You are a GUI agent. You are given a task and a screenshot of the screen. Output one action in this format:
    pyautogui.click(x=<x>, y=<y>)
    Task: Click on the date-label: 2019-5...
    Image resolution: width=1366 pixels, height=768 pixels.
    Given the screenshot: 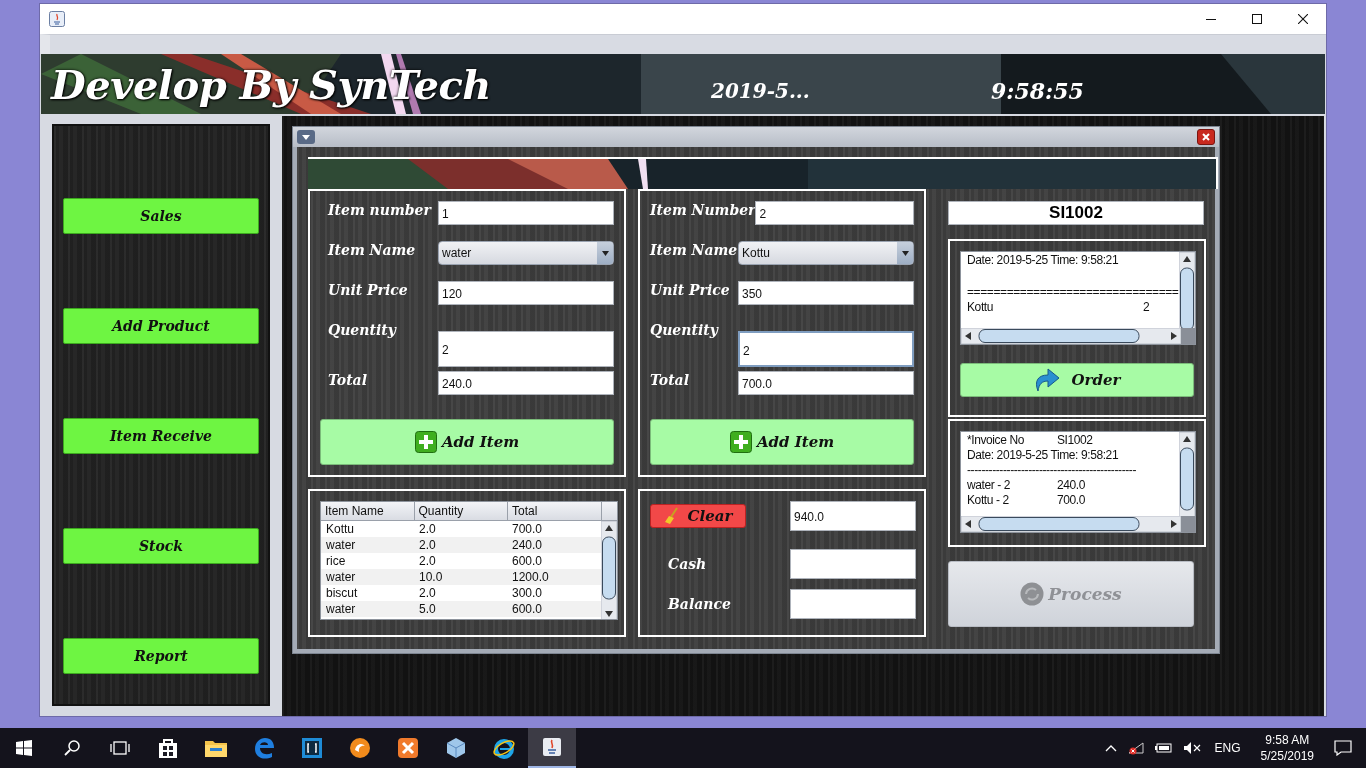 What is the action you would take?
    pyautogui.click(x=761, y=91)
    